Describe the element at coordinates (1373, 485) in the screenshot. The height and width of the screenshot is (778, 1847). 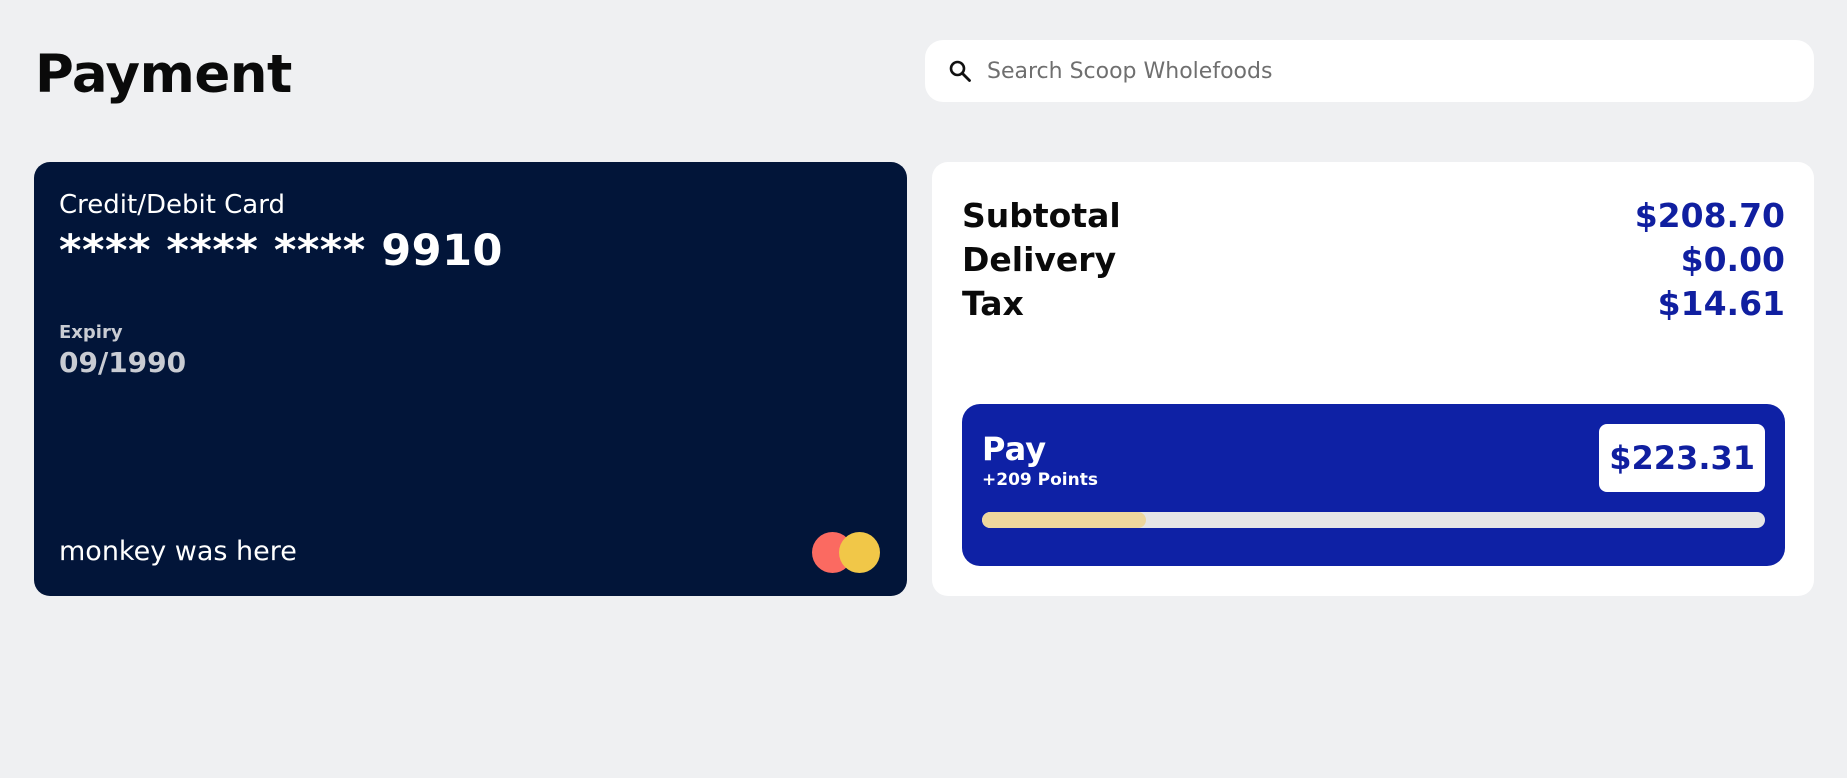
I see `pay-button: Pay +209 Points $223.31` at that location.